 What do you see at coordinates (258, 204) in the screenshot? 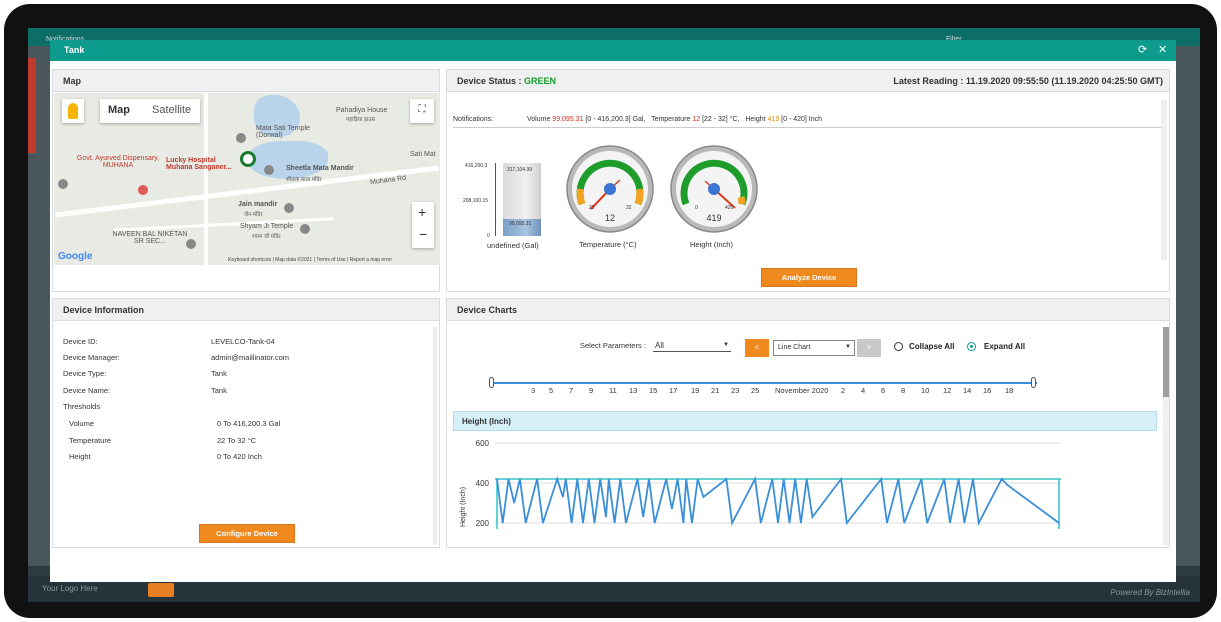
I see `map-label-jain: Jain mandir` at bounding box center [258, 204].